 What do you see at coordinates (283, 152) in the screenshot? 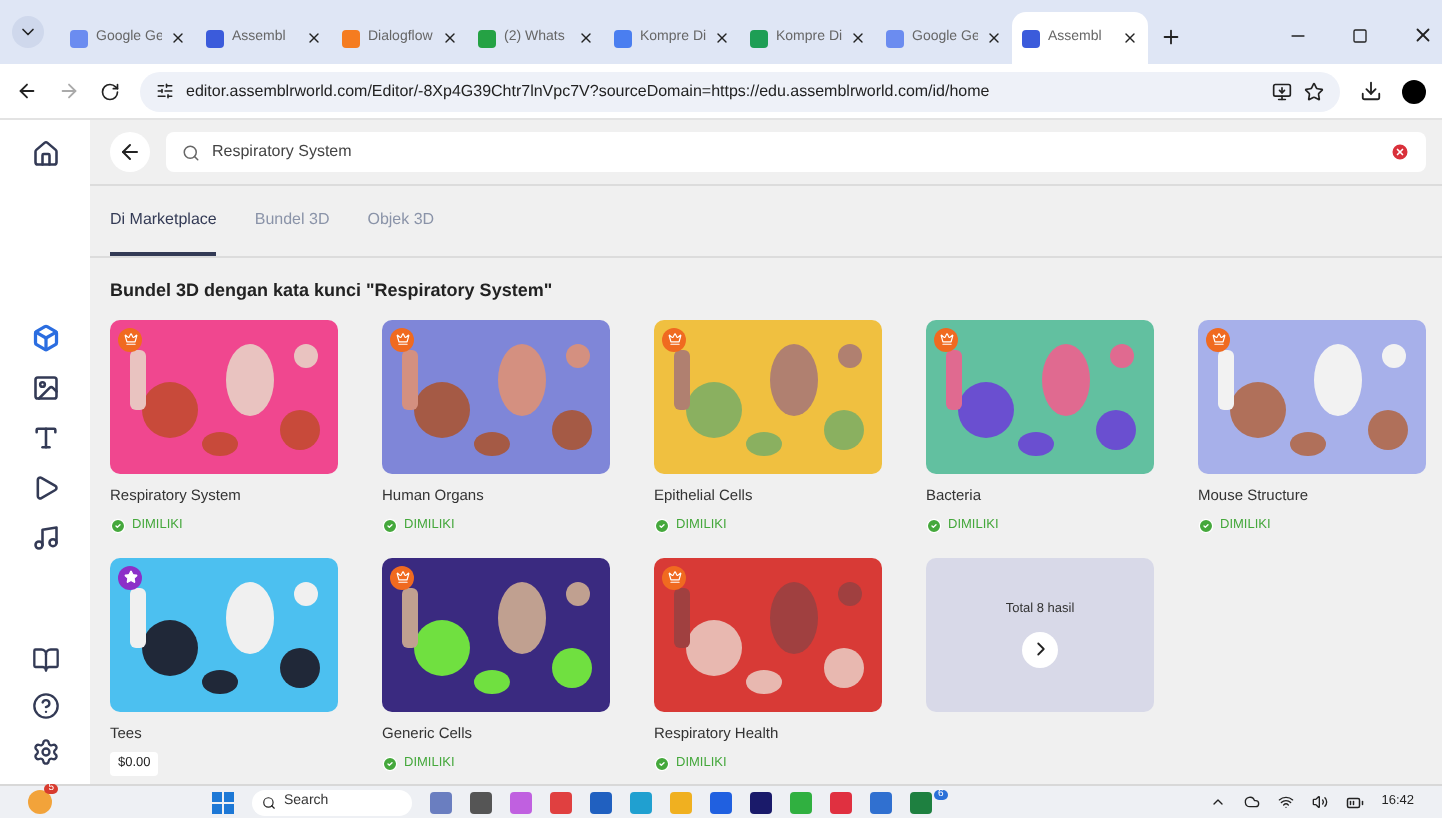
I see `search-text: Respiratory System` at bounding box center [283, 152].